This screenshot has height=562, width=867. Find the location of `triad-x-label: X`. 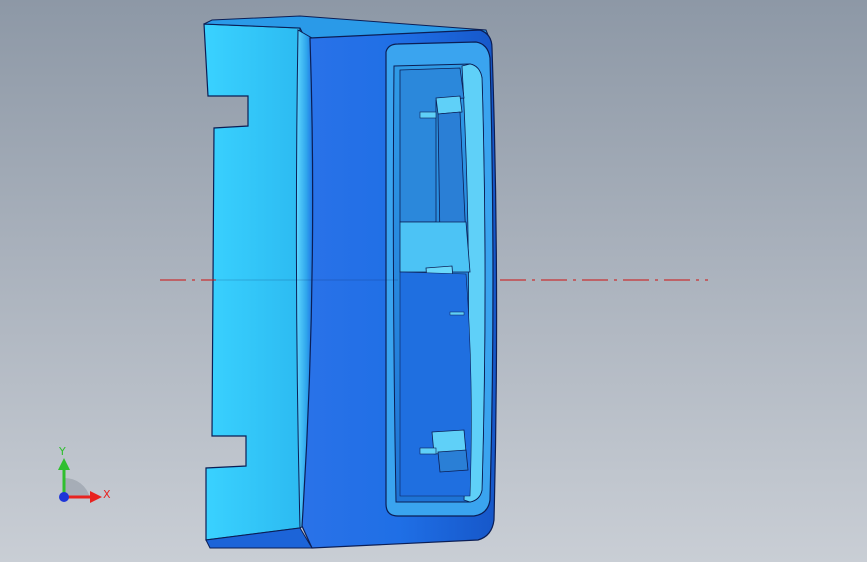

triad-x-label: X is located at coordinates (107, 494).